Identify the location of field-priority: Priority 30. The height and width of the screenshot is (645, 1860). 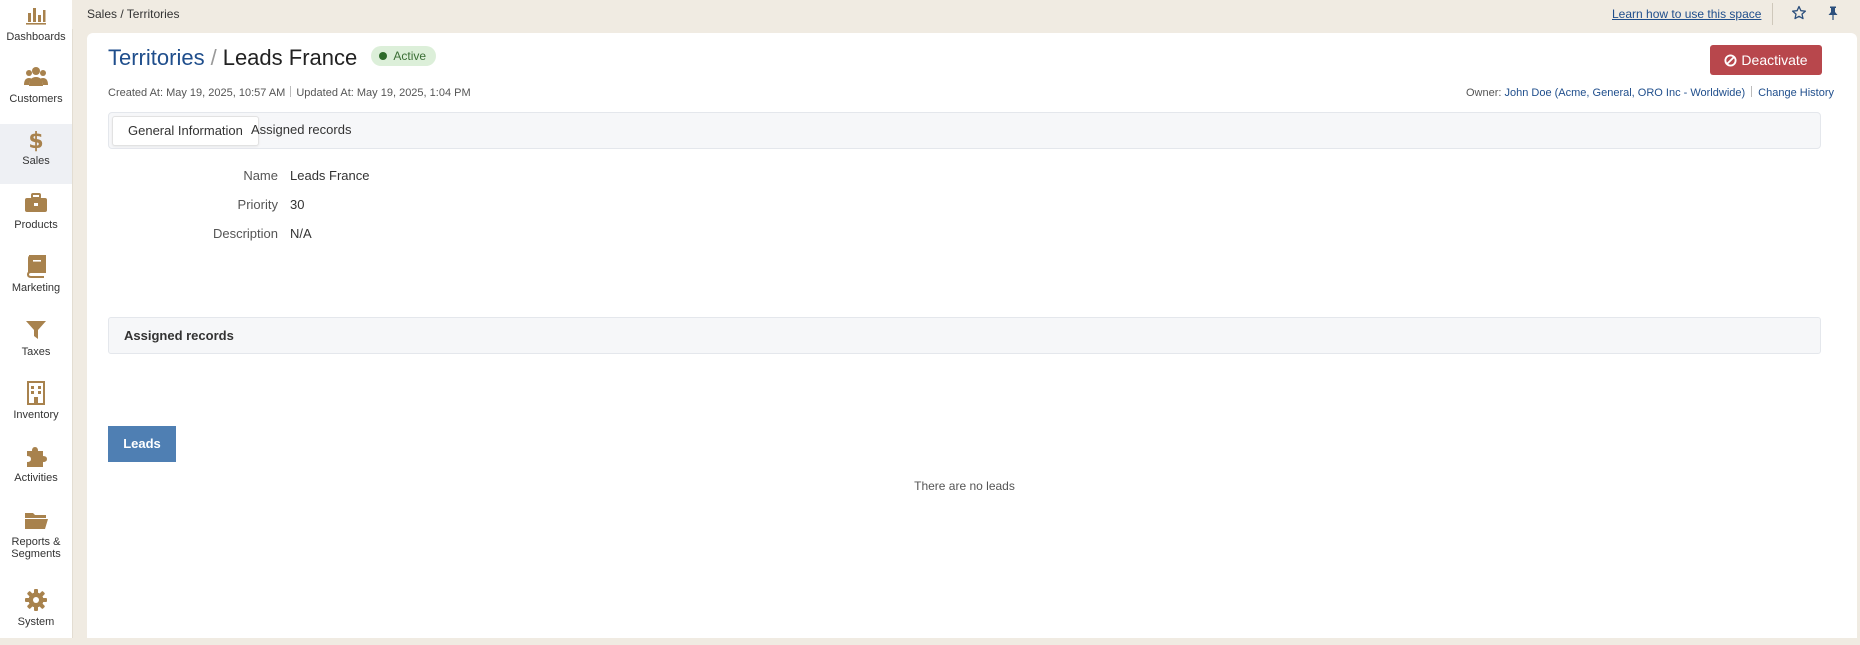
(308, 207).